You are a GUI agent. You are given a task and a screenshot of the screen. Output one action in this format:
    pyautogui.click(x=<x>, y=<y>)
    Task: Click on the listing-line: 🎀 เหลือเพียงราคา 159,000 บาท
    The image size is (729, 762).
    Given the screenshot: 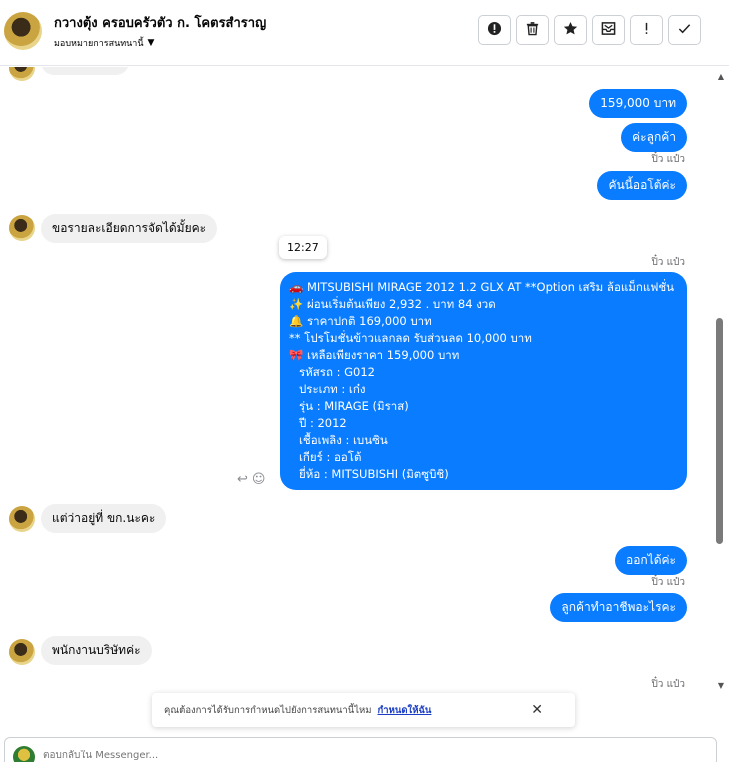 What is the action you would take?
    pyautogui.click(x=374, y=355)
    